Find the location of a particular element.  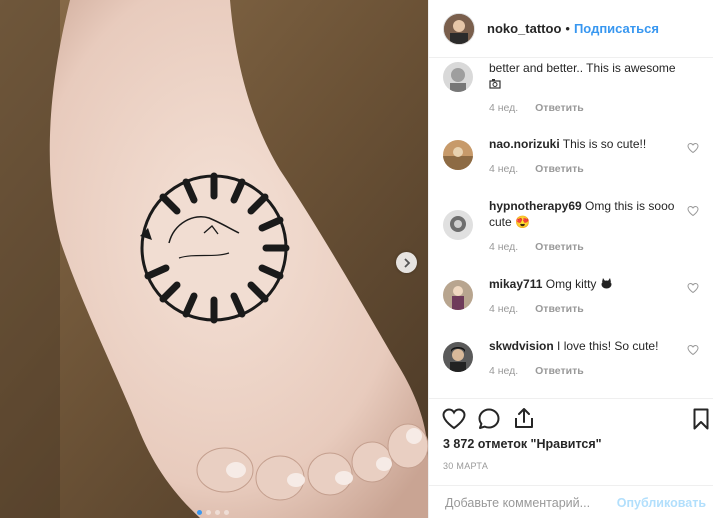

follow-button: Подписаться is located at coordinates (616, 28).